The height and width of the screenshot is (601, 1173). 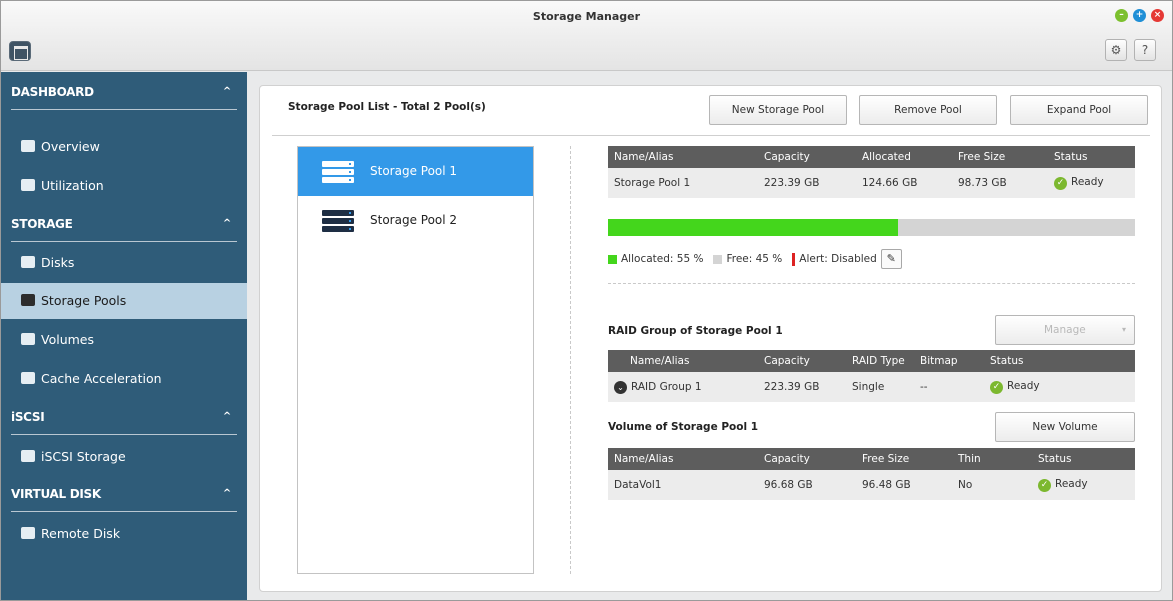 What do you see at coordinates (28, 533) in the screenshot?
I see `remote-disk-icon` at bounding box center [28, 533].